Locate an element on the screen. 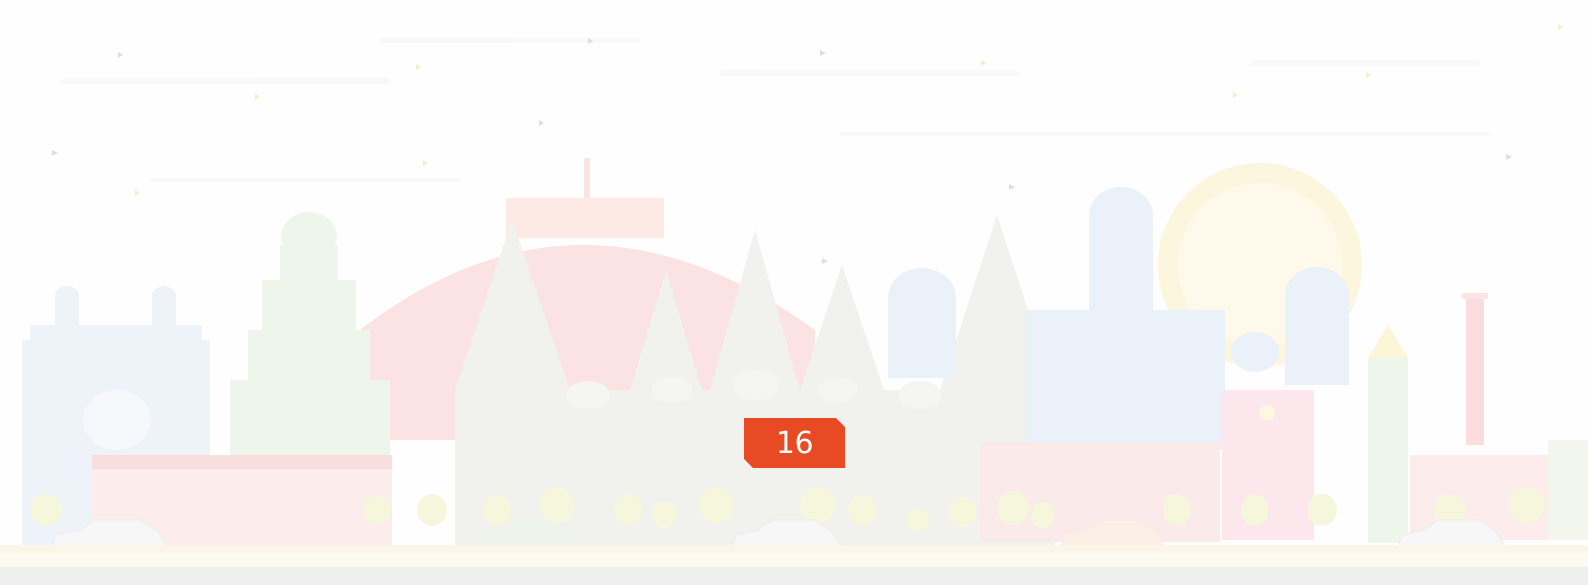 Image resolution: width=1588 pixels, height=585 pixels. ground-strip is located at coordinates (794, 560).